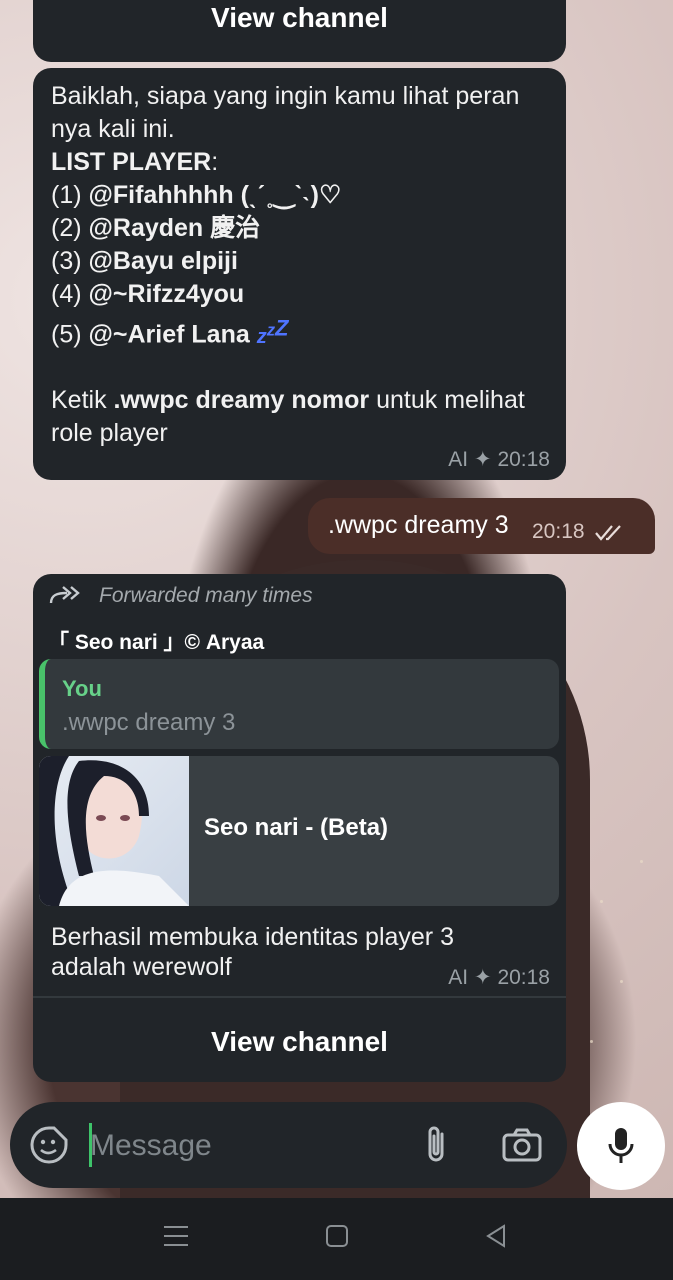 Image resolution: width=673 pixels, height=1280 pixels. I want to click on list-item: (5) @~Arief Lana zzZ, so click(170, 332).